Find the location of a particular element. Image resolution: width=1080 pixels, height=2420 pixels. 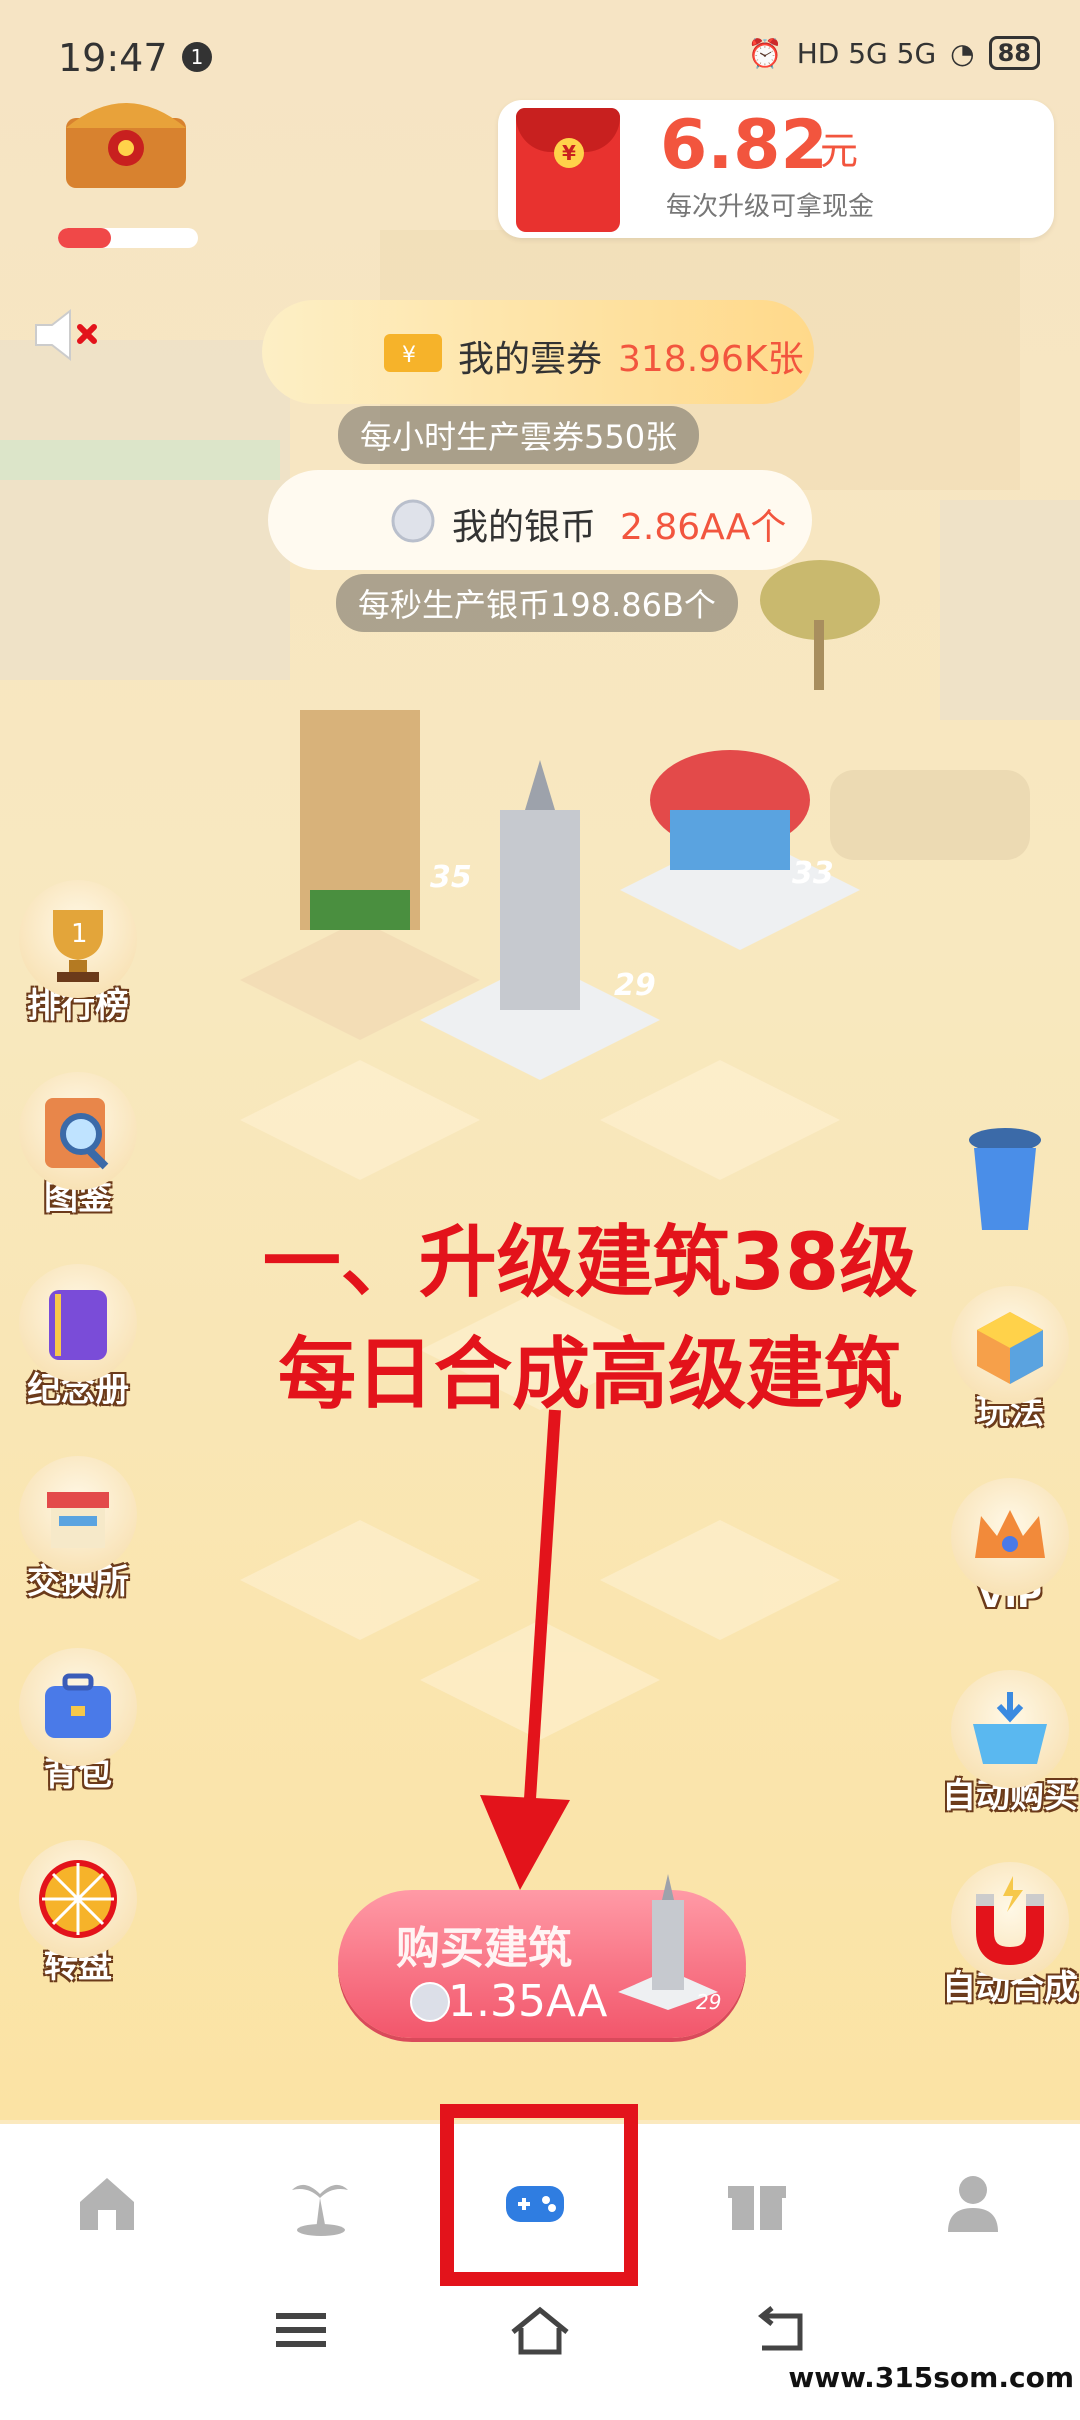

profile-icon is located at coordinates (973, 2203).